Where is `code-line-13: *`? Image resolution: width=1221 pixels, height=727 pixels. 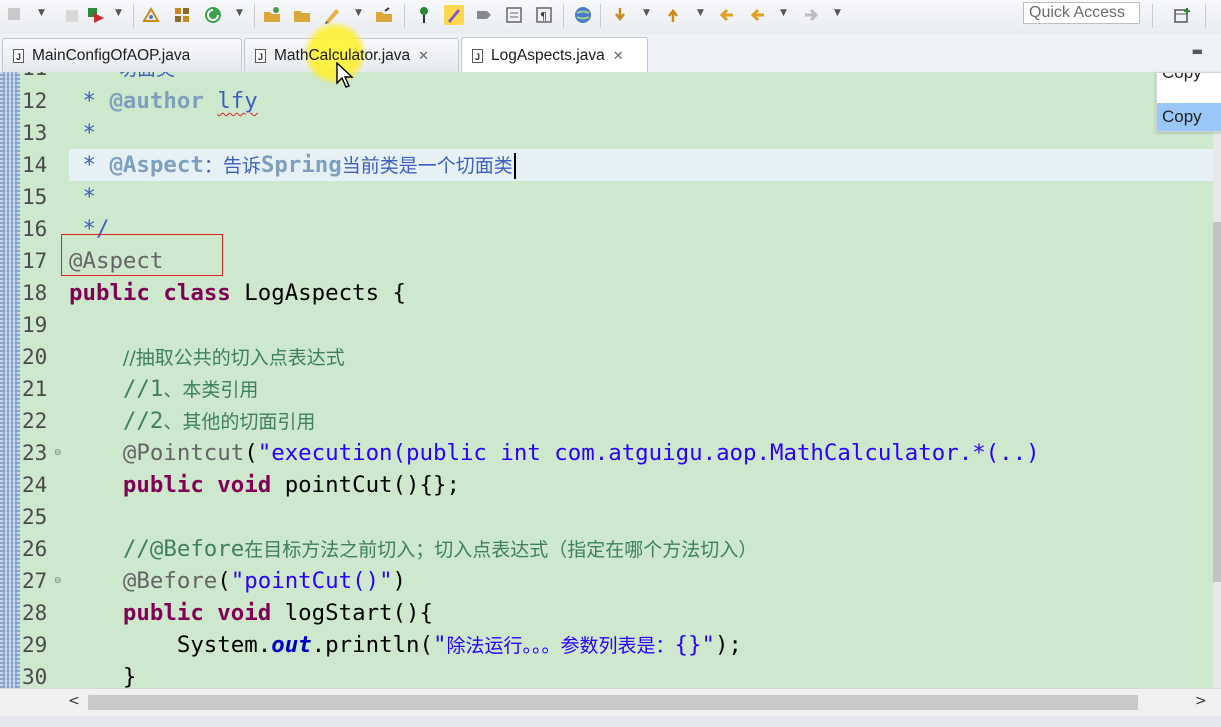
code-line-13: * is located at coordinates (82, 133).